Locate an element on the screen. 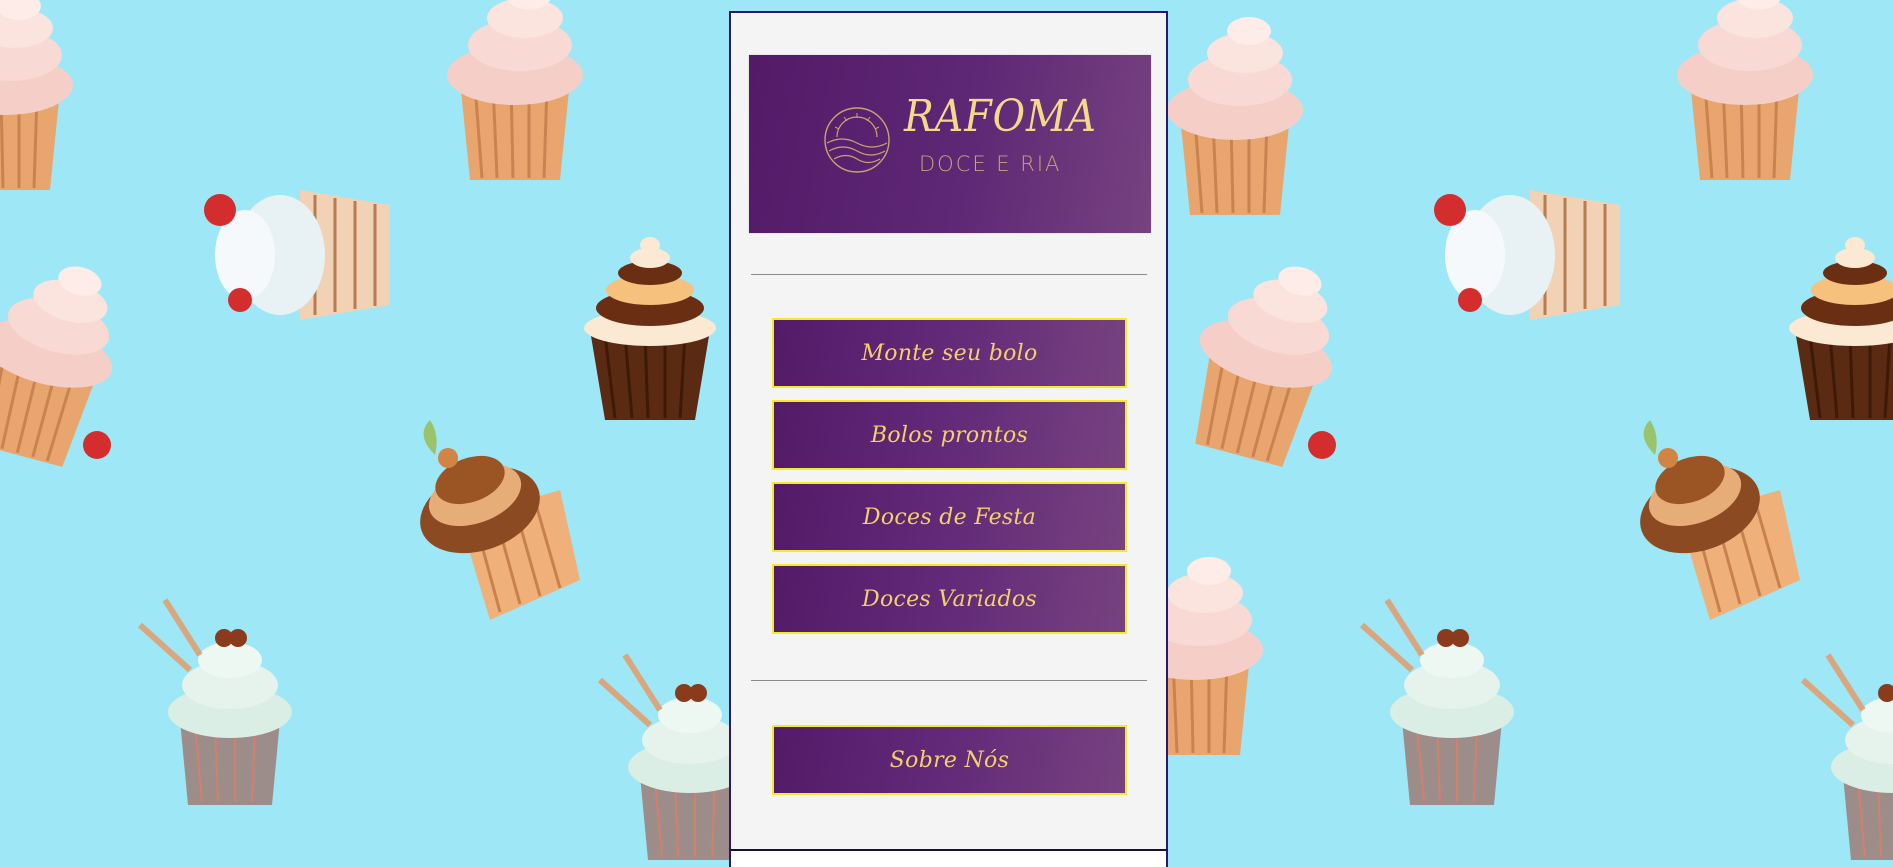  panel-bottom-edge is located at coordinates (948, 858).